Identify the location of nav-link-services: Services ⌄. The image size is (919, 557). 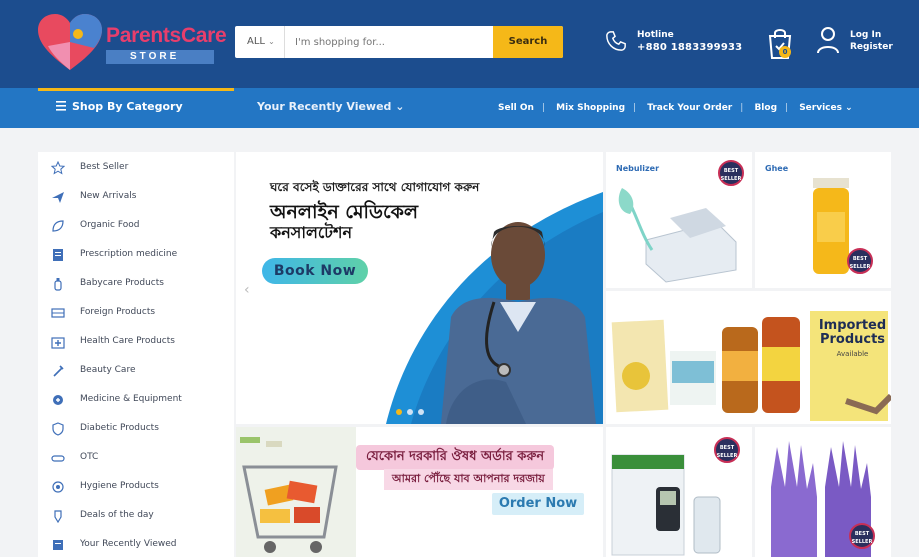
(825, 108).